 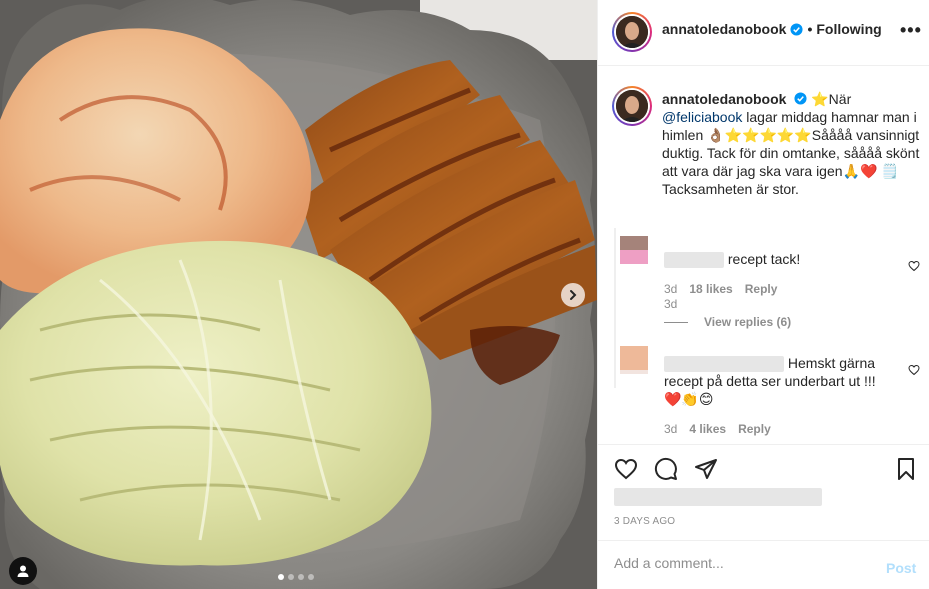 I want to click on comment-input, so click(x=744, y=563).